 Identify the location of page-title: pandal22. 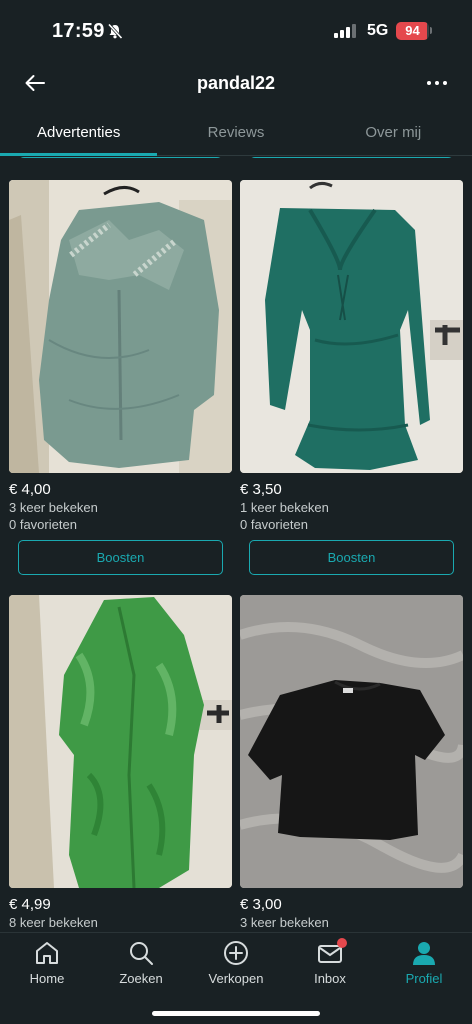
(236, 83).